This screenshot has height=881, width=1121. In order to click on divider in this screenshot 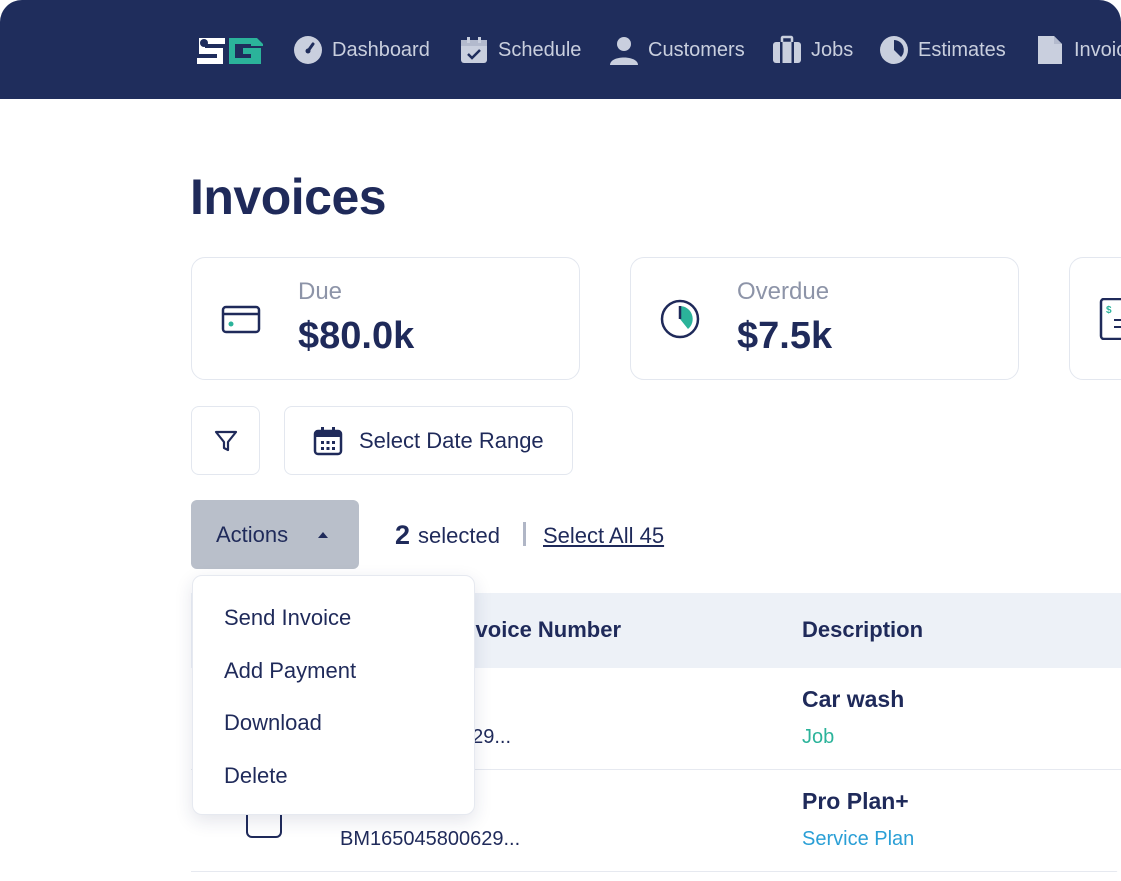, I will do `click(524, 534)`.